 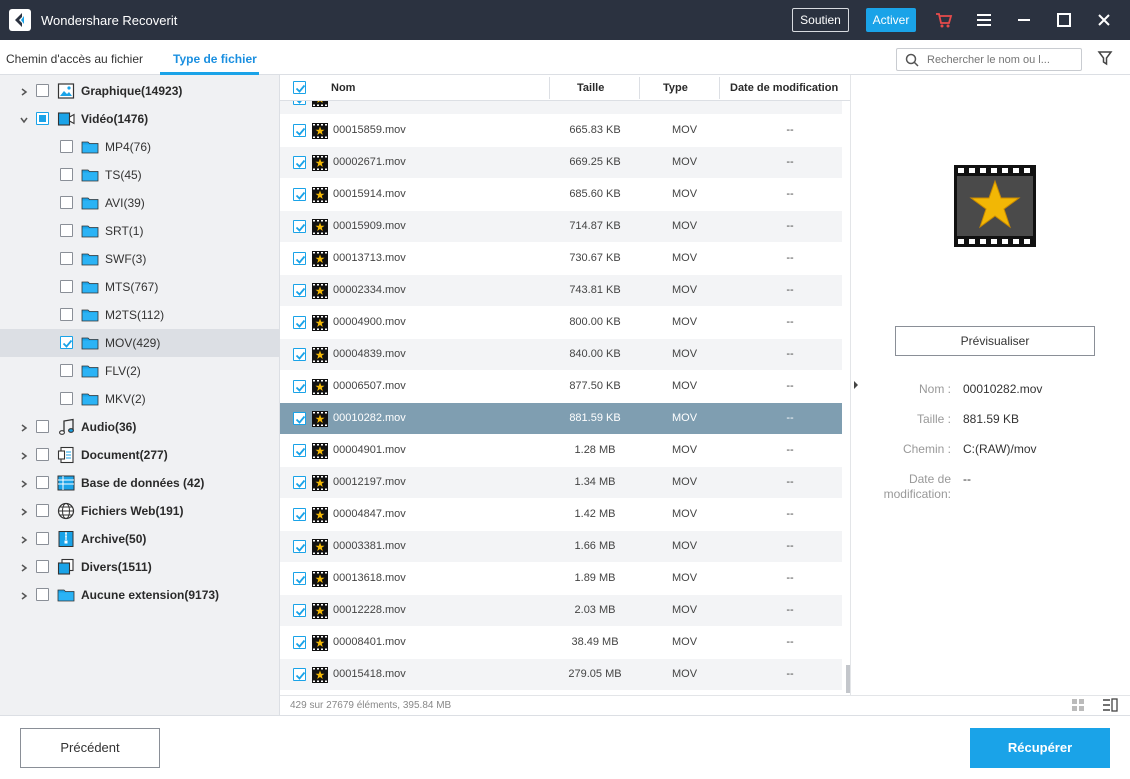 I want to click on list-view-icon, so click(x=1110, y=705).